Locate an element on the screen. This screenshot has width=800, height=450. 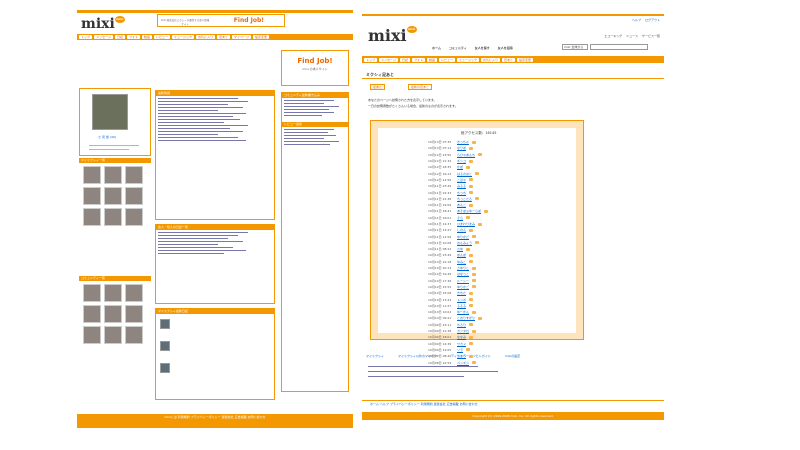
visitor-name: しのん is located at coordinates (461, 230).